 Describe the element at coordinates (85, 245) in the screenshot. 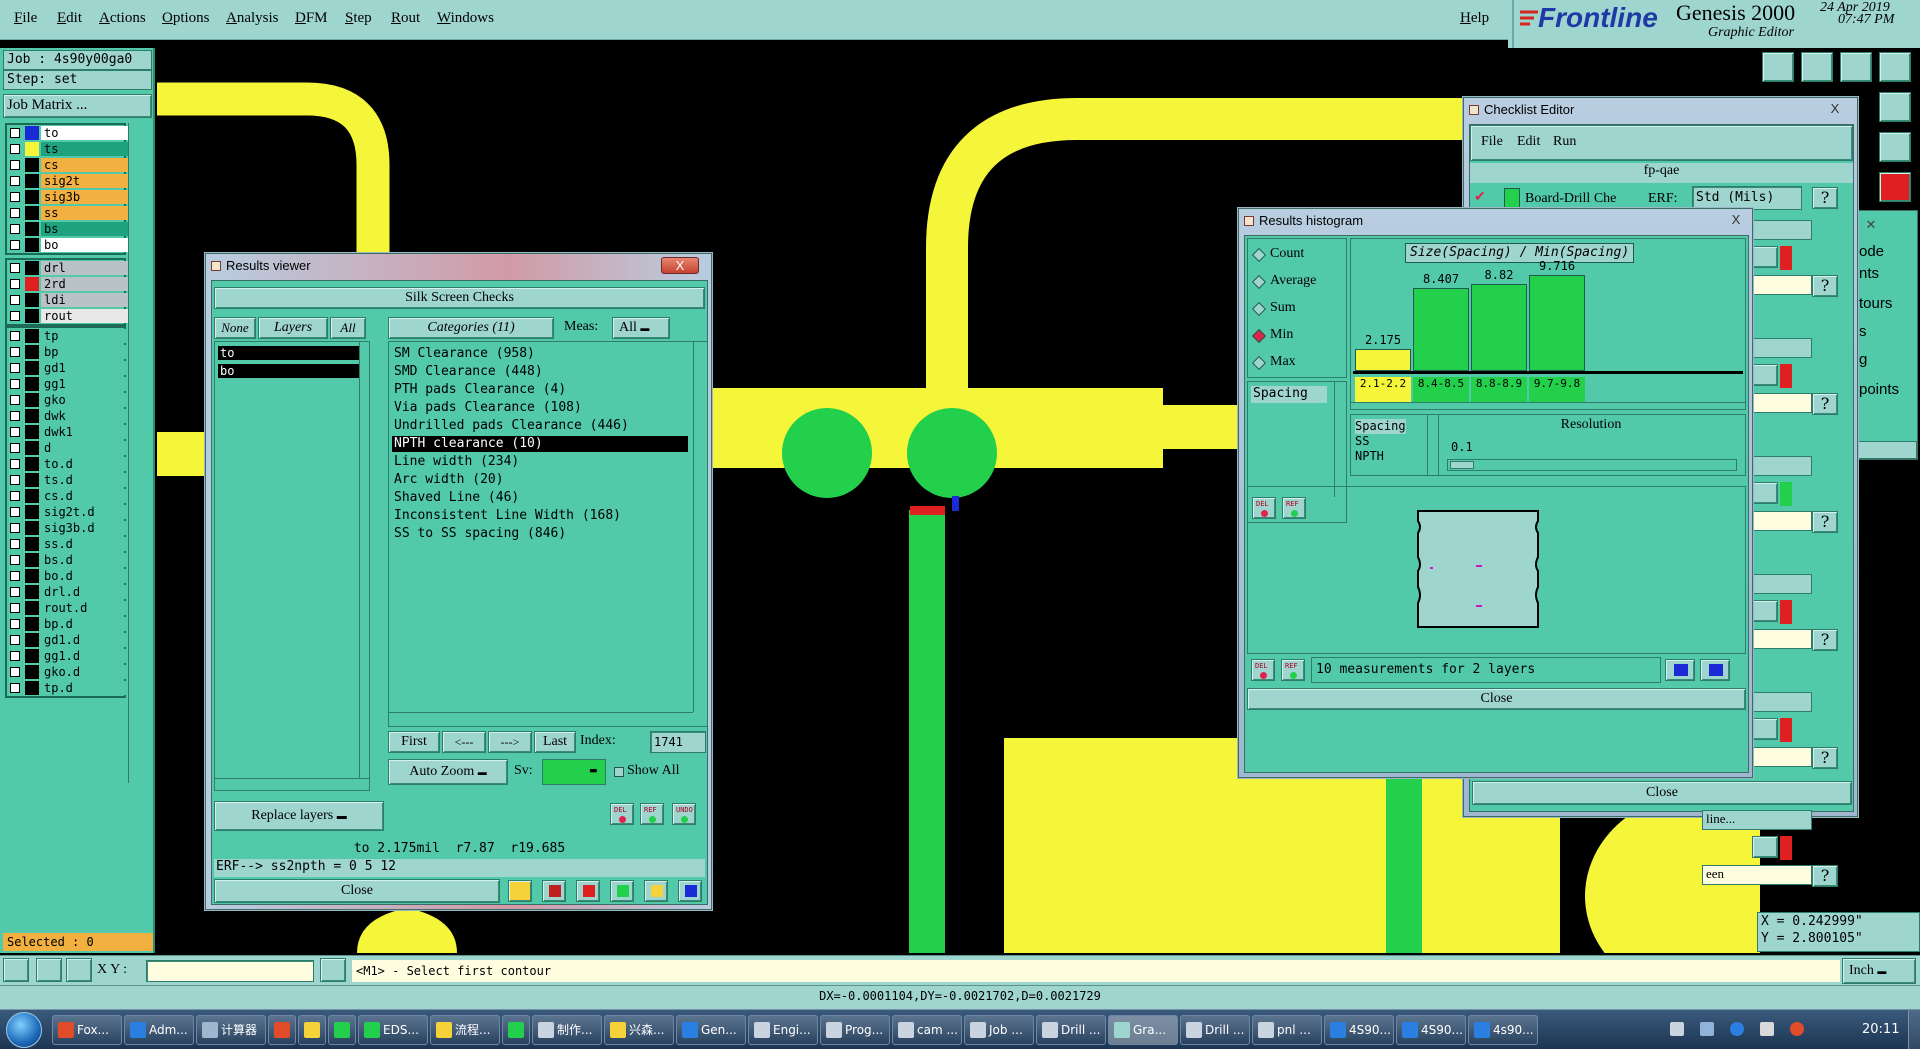

I see `layer-name: bo` at that location.